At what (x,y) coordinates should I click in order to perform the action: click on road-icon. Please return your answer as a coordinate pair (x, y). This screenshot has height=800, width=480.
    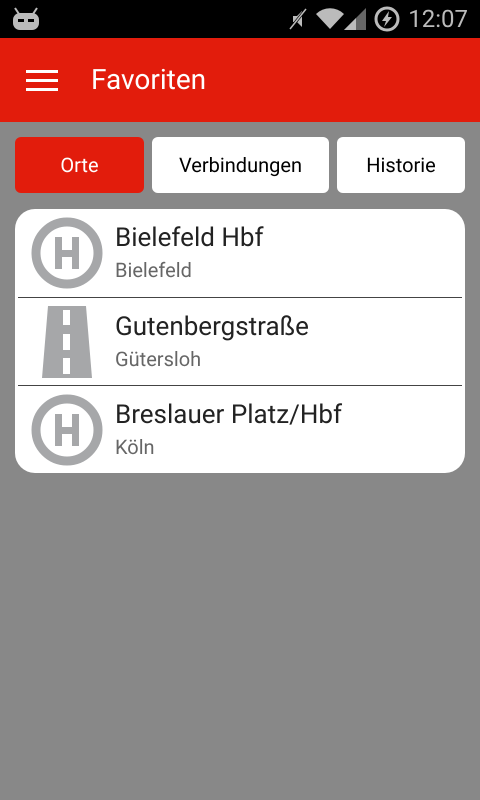
    Looking at the image, I should click on (67, 342).